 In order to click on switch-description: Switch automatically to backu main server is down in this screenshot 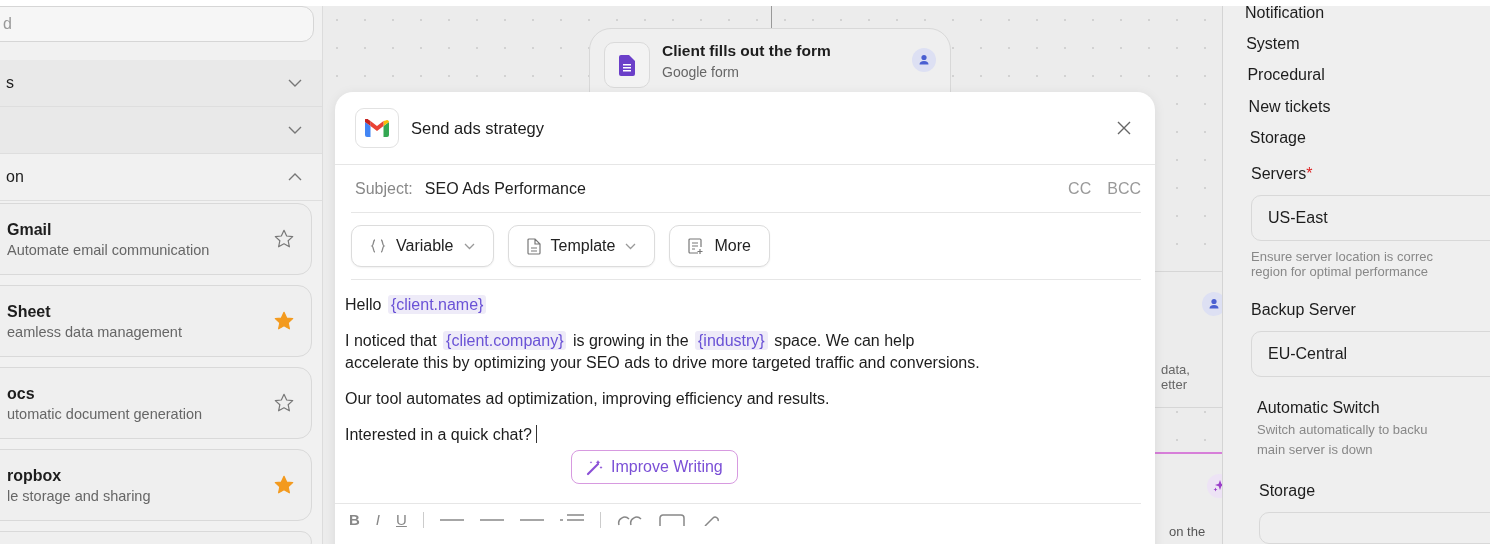, I will do `click(1343, 440)`.